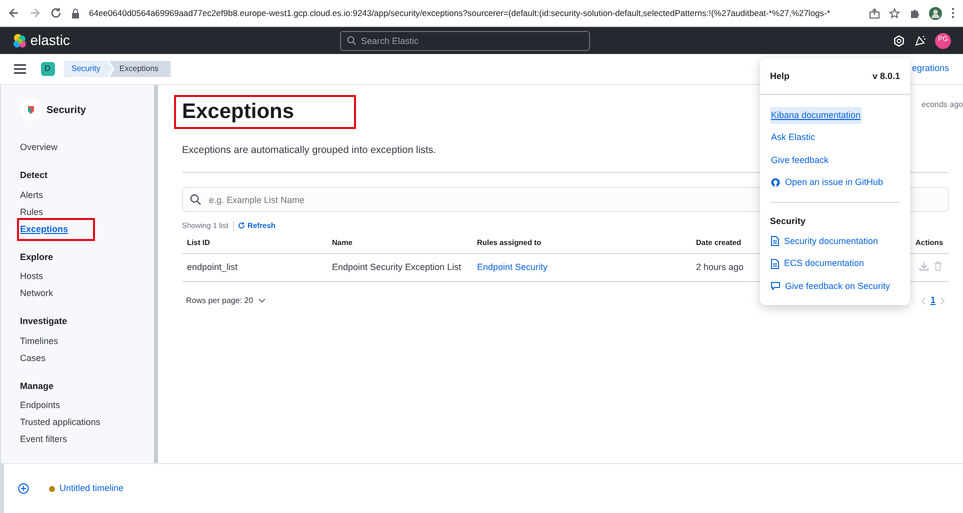 Image resolution: width=963 pixels, height=513 pixels. What do you see at coordinates (66, 111) in the screenshot?
I see `sidebar-title: Security` at bounding box center [66, 111].